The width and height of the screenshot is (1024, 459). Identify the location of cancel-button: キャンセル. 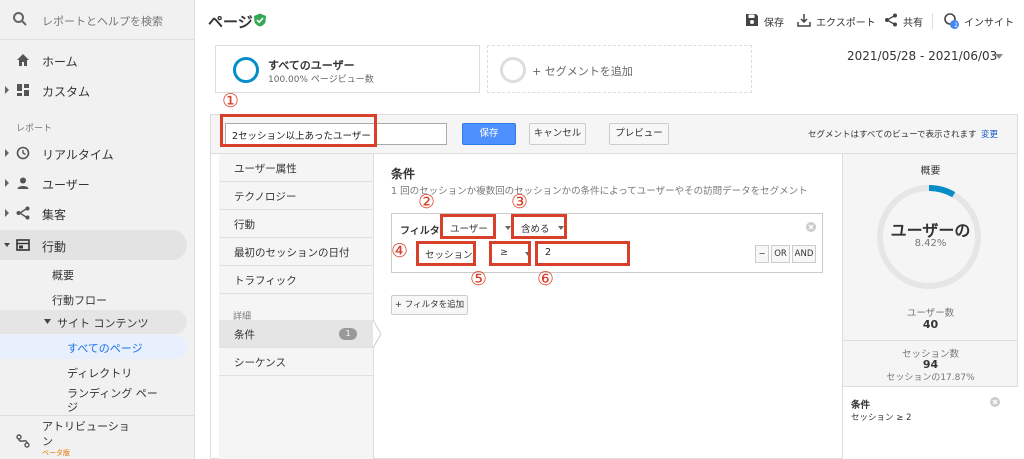
(557, 134).